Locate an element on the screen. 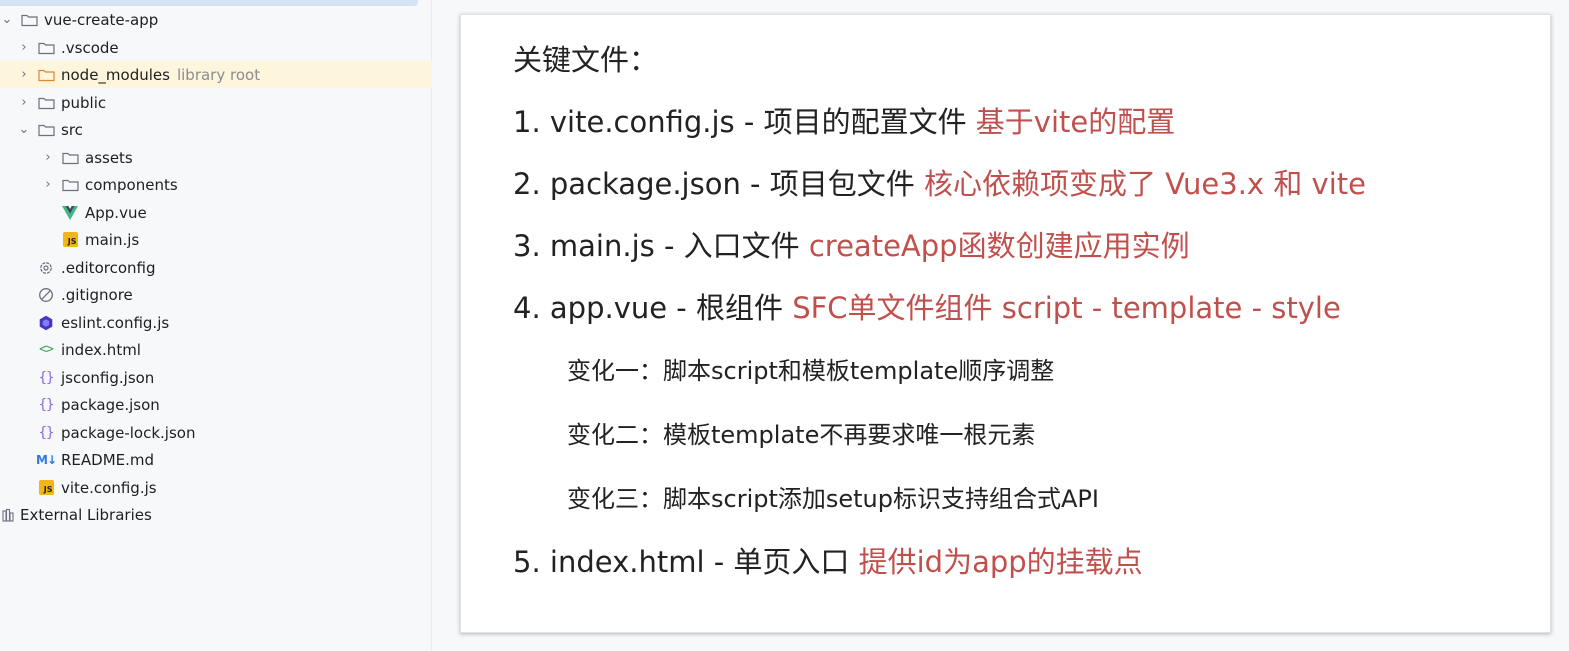 Image resolution: width=1569 pixels, height=651 pixels. tree-item-label: package.json is located at coordinates (110, 404).